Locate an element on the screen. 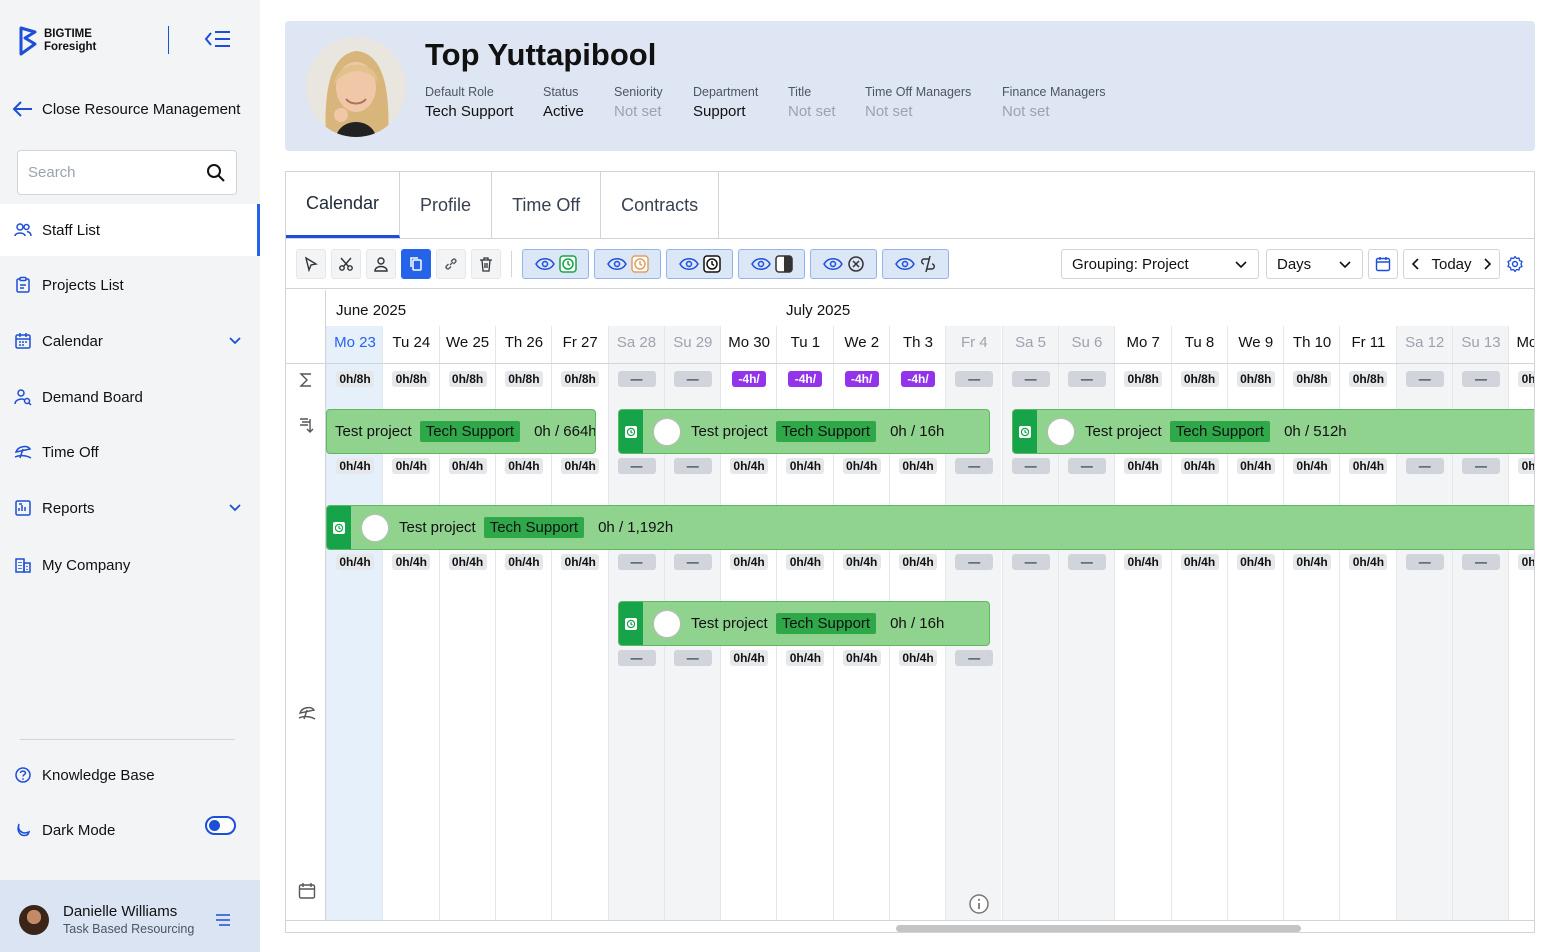  close-resource-management-link: Close Resource Management is located at coordinates (126, 109).